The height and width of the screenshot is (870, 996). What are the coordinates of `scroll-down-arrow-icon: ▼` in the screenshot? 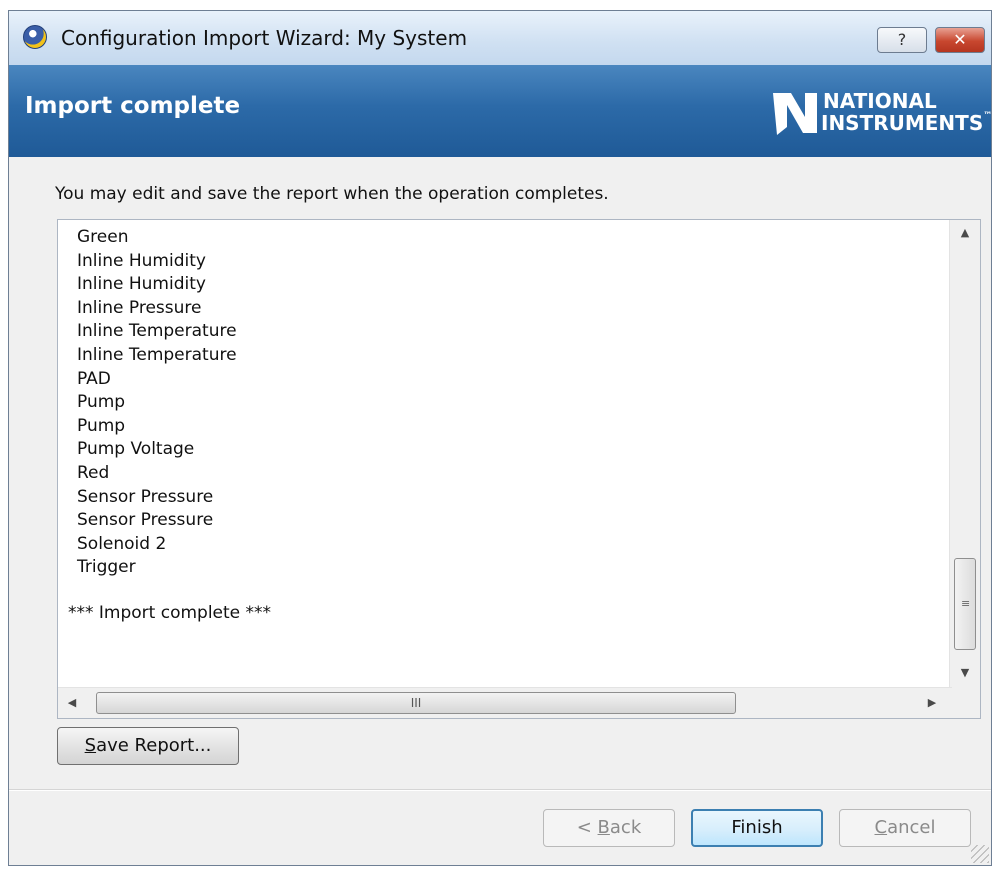 It's located at (965, 672).